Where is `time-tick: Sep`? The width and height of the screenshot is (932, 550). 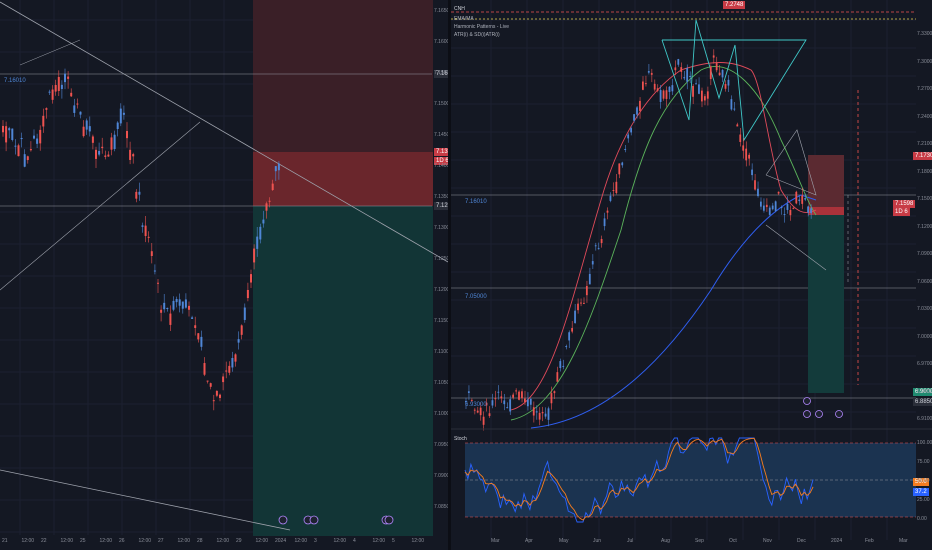
time-tick: Sep is located at coordinates (699, 541).